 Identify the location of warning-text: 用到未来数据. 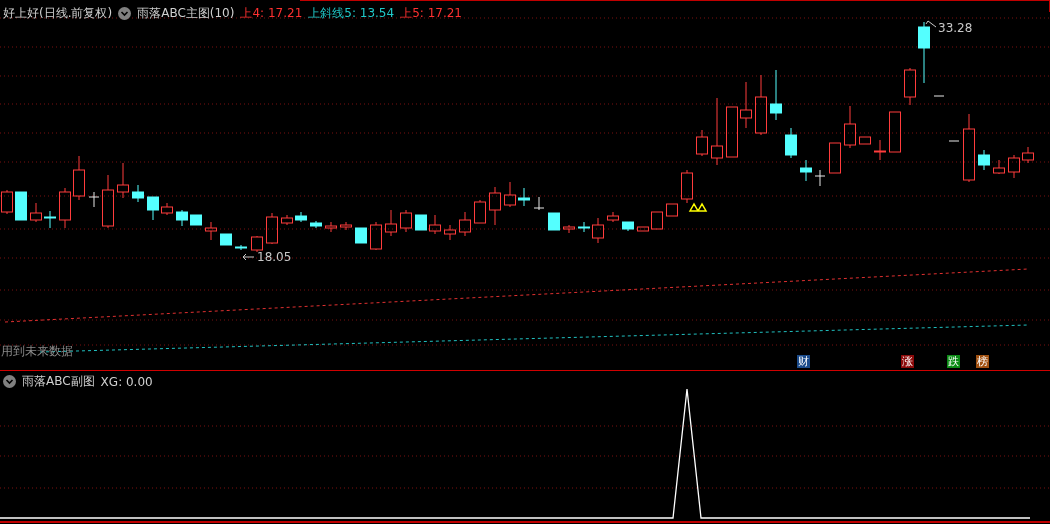
(37, 351).